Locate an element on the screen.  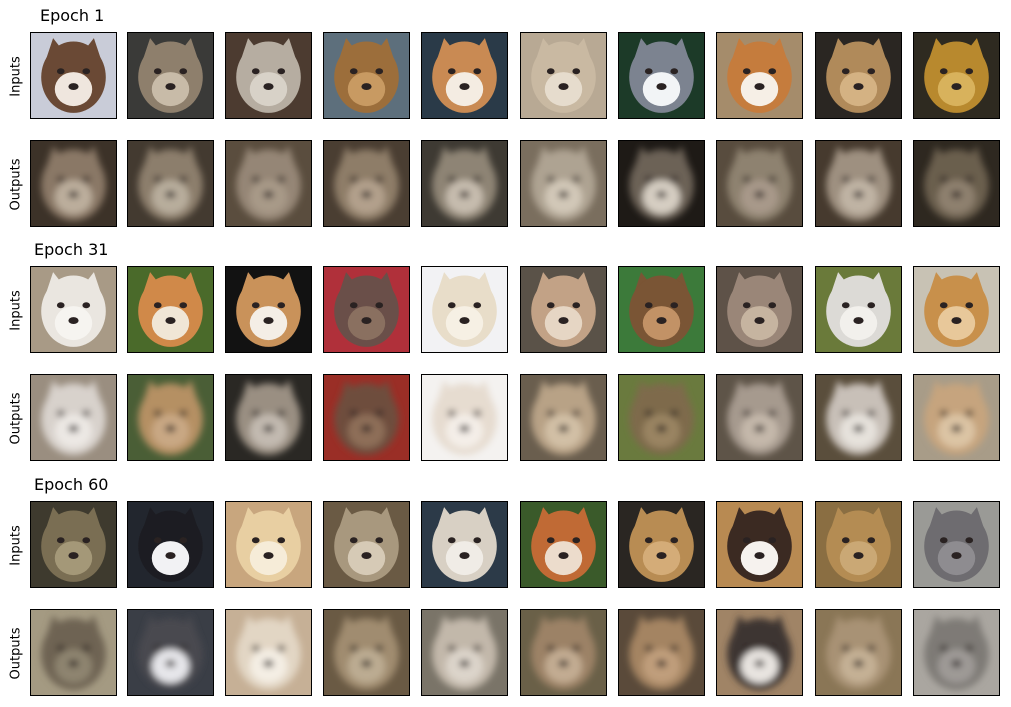
epoch-title: Epoch 60 is located at coordinates (71, 484).